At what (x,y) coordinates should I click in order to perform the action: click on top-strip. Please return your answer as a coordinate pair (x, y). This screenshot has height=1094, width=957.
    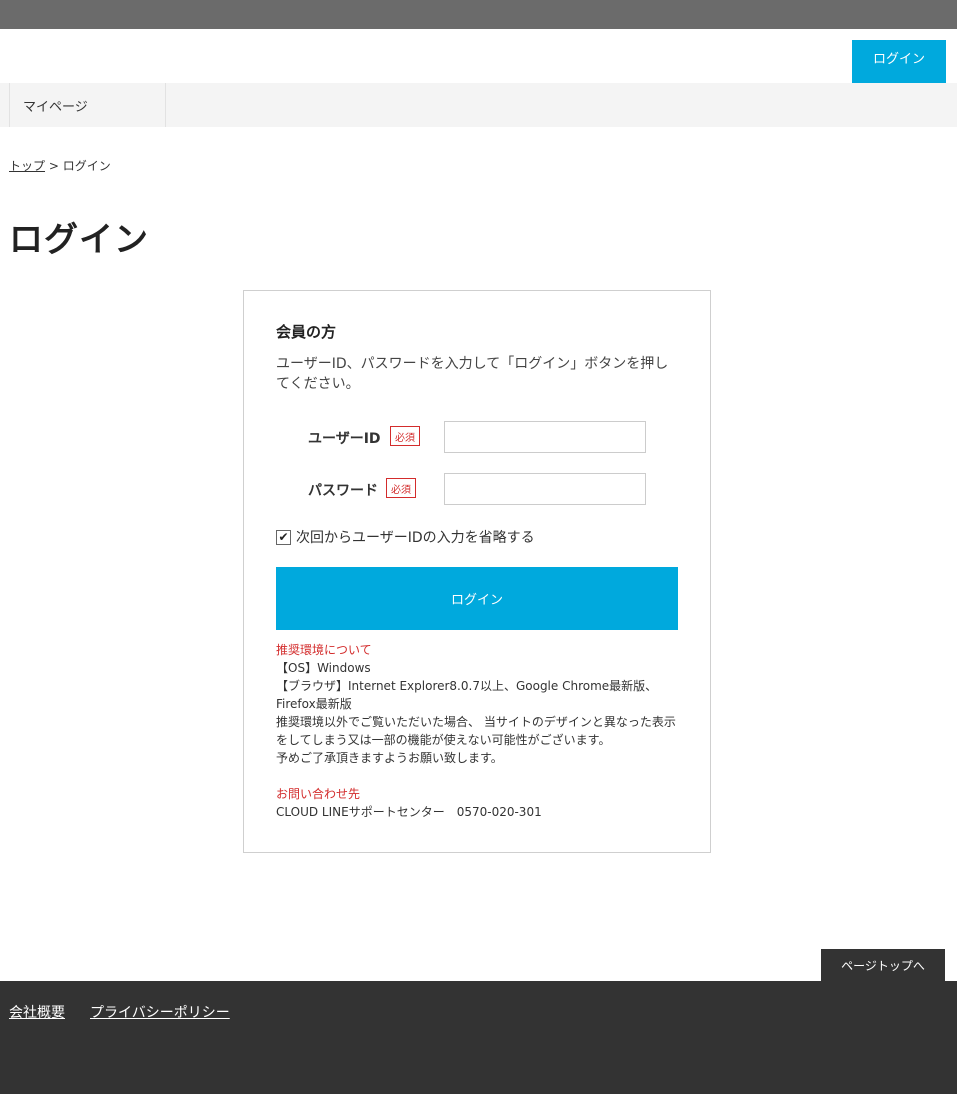
    Looking at the image, I should click on (478, 14).